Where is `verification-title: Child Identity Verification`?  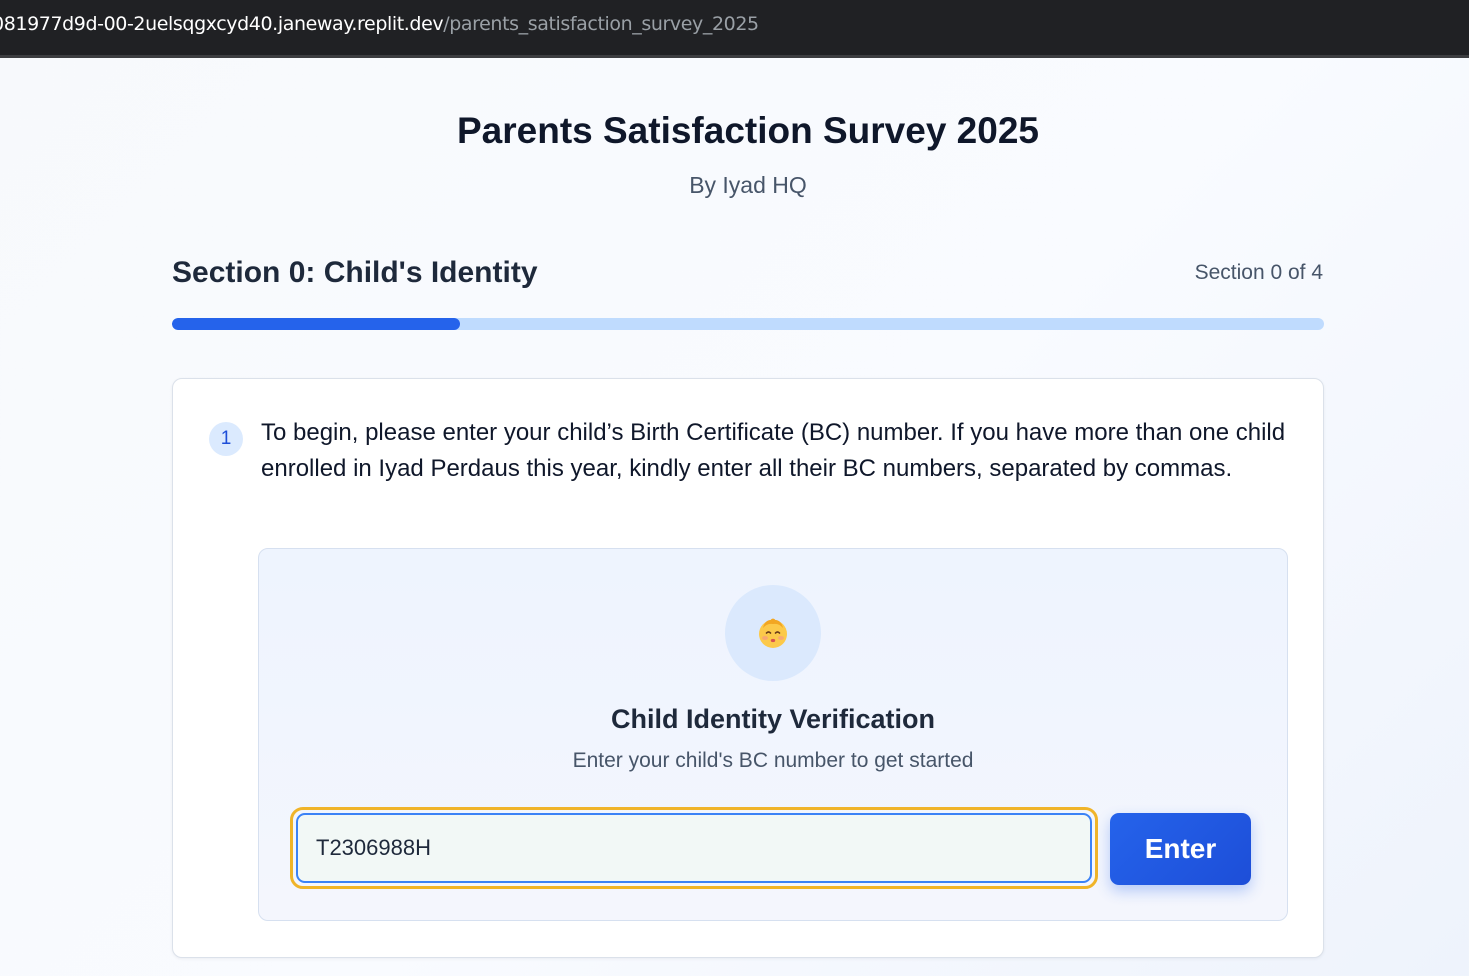
verification-title: Child Identity Verification is located at coordinates (773, 719).